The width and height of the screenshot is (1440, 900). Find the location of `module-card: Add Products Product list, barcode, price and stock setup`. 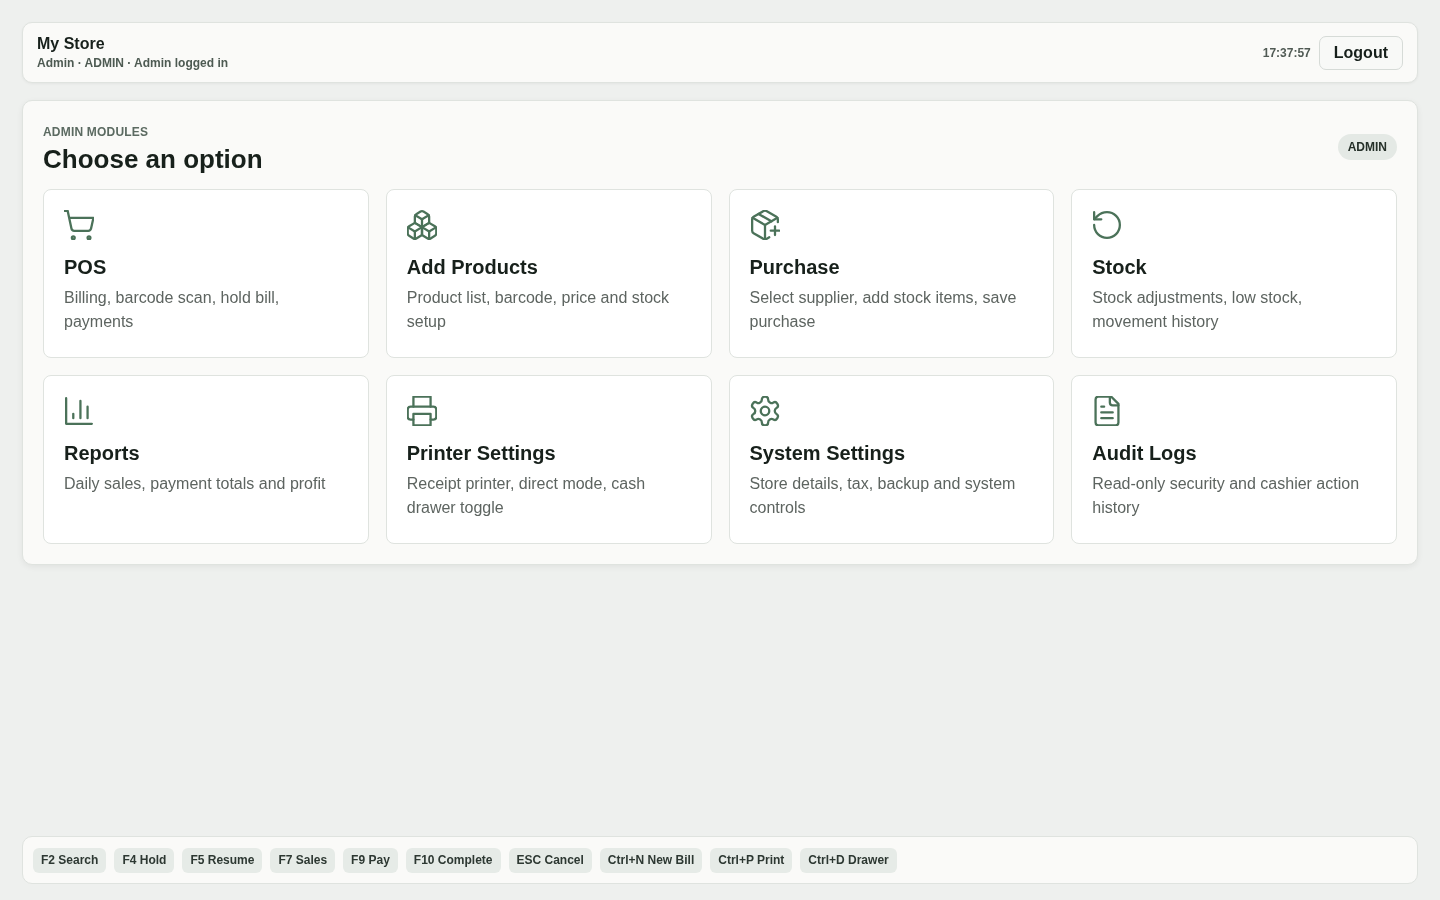

module-card: Add Products Product list, barcode, price and stock setup is located at coordinates (548, 273).